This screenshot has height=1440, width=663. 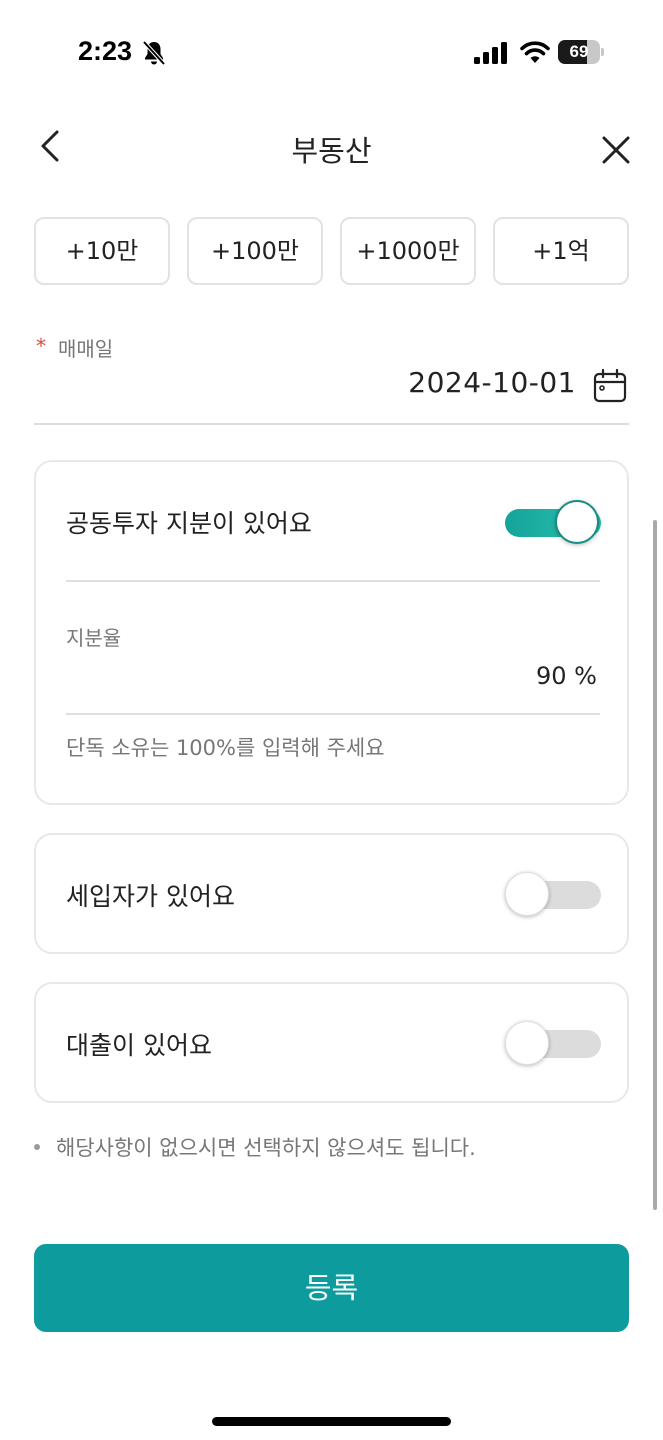 I want to click on loan-card: 대출이 있어요, so click(x=331, y=1042).